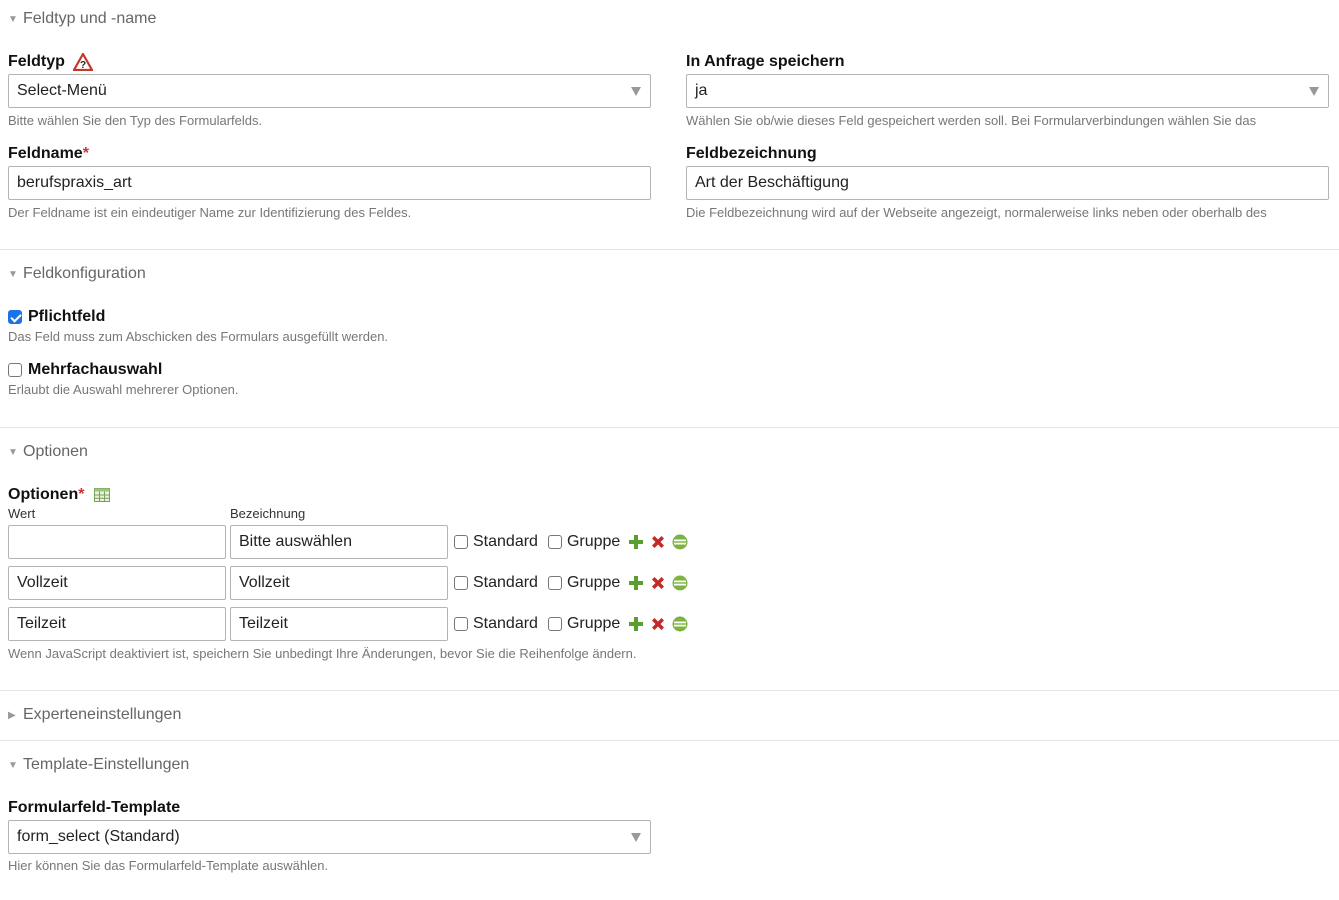 This screenshot has height=900, width=1339. Describe the element at coordinates (339, 624) in the screenshot. I see `option-bezeichnung-input: Teilzeit` at that location.